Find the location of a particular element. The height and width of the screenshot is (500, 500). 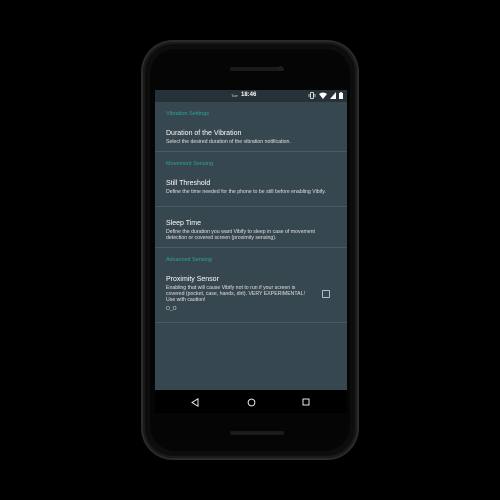

pref-proximity-emoticon: O_O is located at coordinates (171, 309).